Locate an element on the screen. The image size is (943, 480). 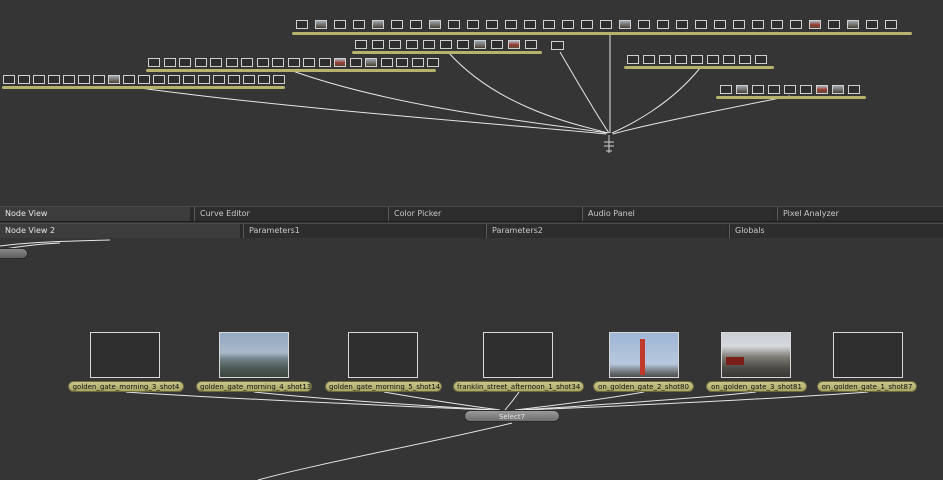
tab-pixel-analyzer: Pixel Analyzer is located at coordinates (860, 214).